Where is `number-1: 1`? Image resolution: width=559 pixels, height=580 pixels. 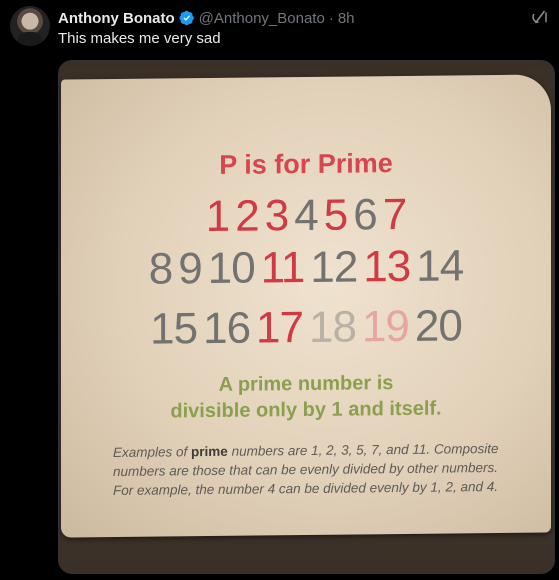
number-1: 1 is located at coordinates (217, 216).